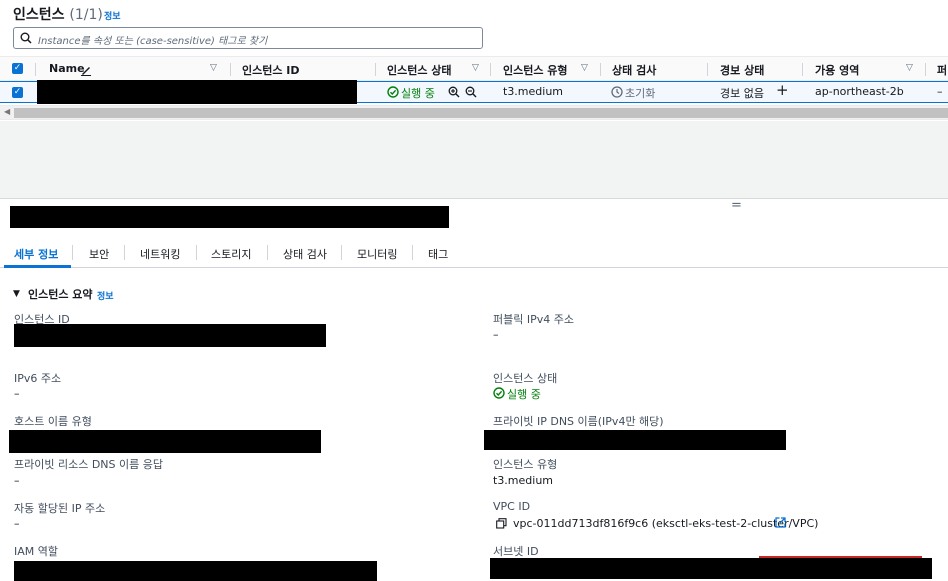 Image resolution: width=948 pixels, height=581 pixels. What do you see at coordinates (39, 15) in the screenshot?
I see `page-title-text: 인스턴스` at bounding box center [39, 15].